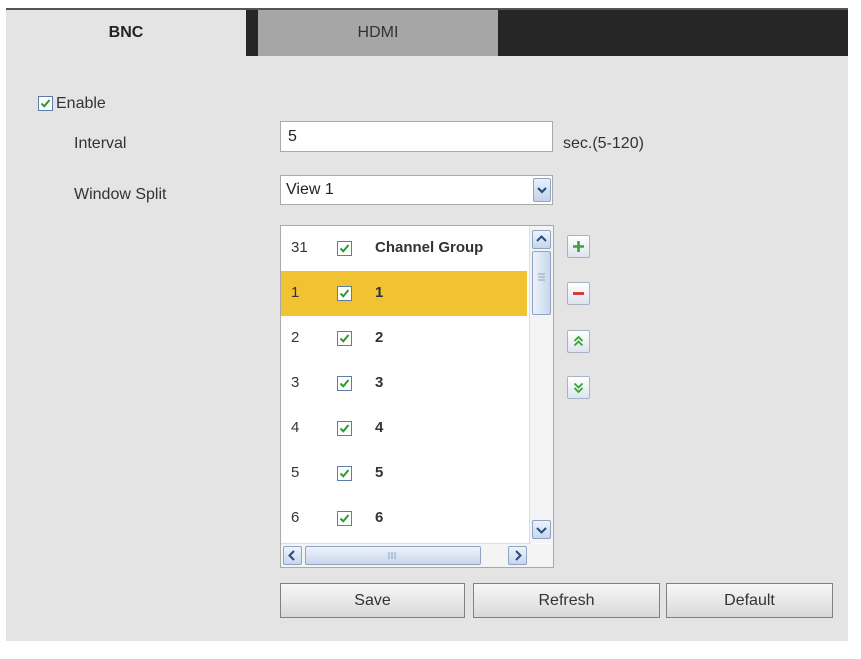 The width and height of the screenshot is (861, 659). Describe the element at coordinates (603, 143) in the screenshot. I see `interval-unit: sec.(5-120)` at that location.